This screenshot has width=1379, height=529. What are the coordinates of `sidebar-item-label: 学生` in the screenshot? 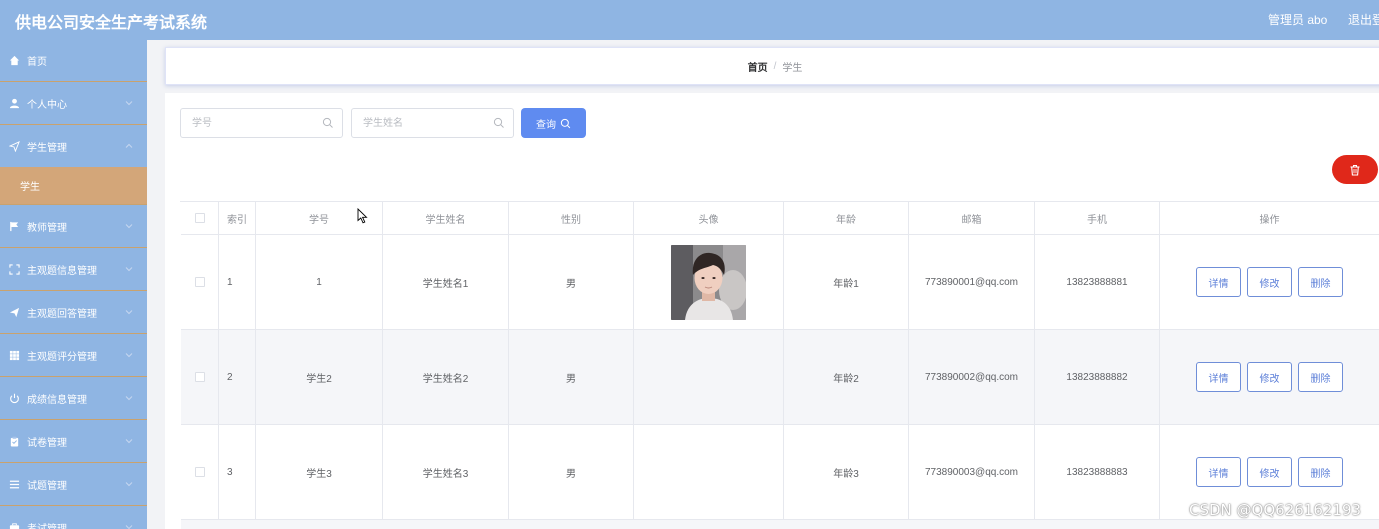 It's located at (30, 187).